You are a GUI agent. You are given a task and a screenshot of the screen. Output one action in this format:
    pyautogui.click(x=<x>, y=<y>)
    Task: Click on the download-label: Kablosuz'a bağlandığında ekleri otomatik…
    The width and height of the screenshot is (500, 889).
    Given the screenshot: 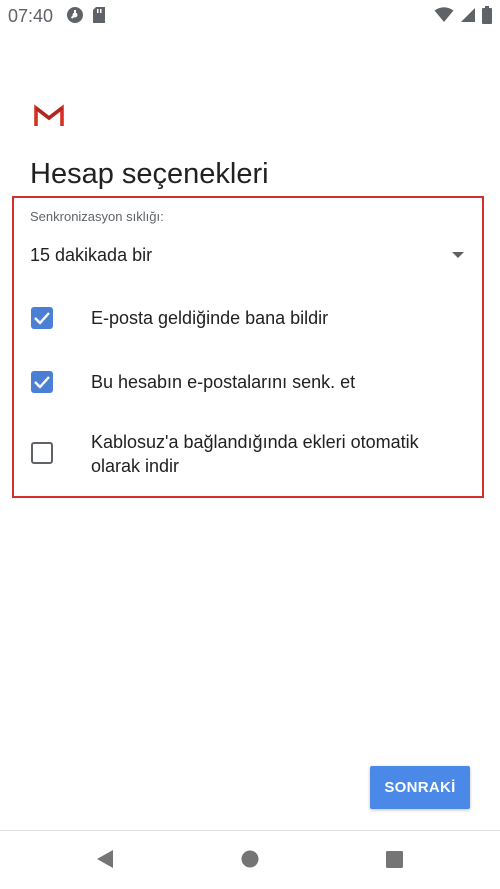 What is the action you would take?
    pyautogui.click(x=255, y=454)
    